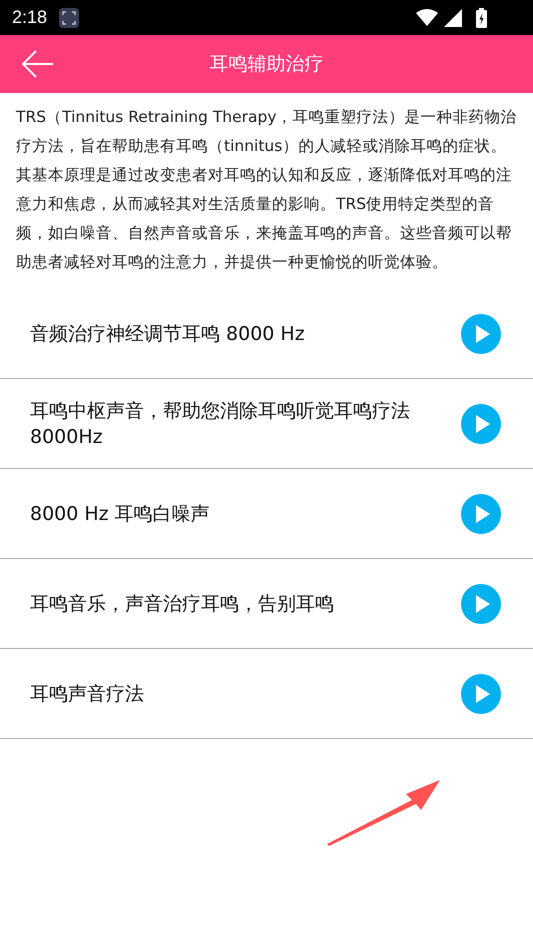 The width and height of the screenshot is (533, 947). I want to click on track-item: 耳鸣音乐，声音治疗耳鸣，告别耳鸣, so click(266, 604).